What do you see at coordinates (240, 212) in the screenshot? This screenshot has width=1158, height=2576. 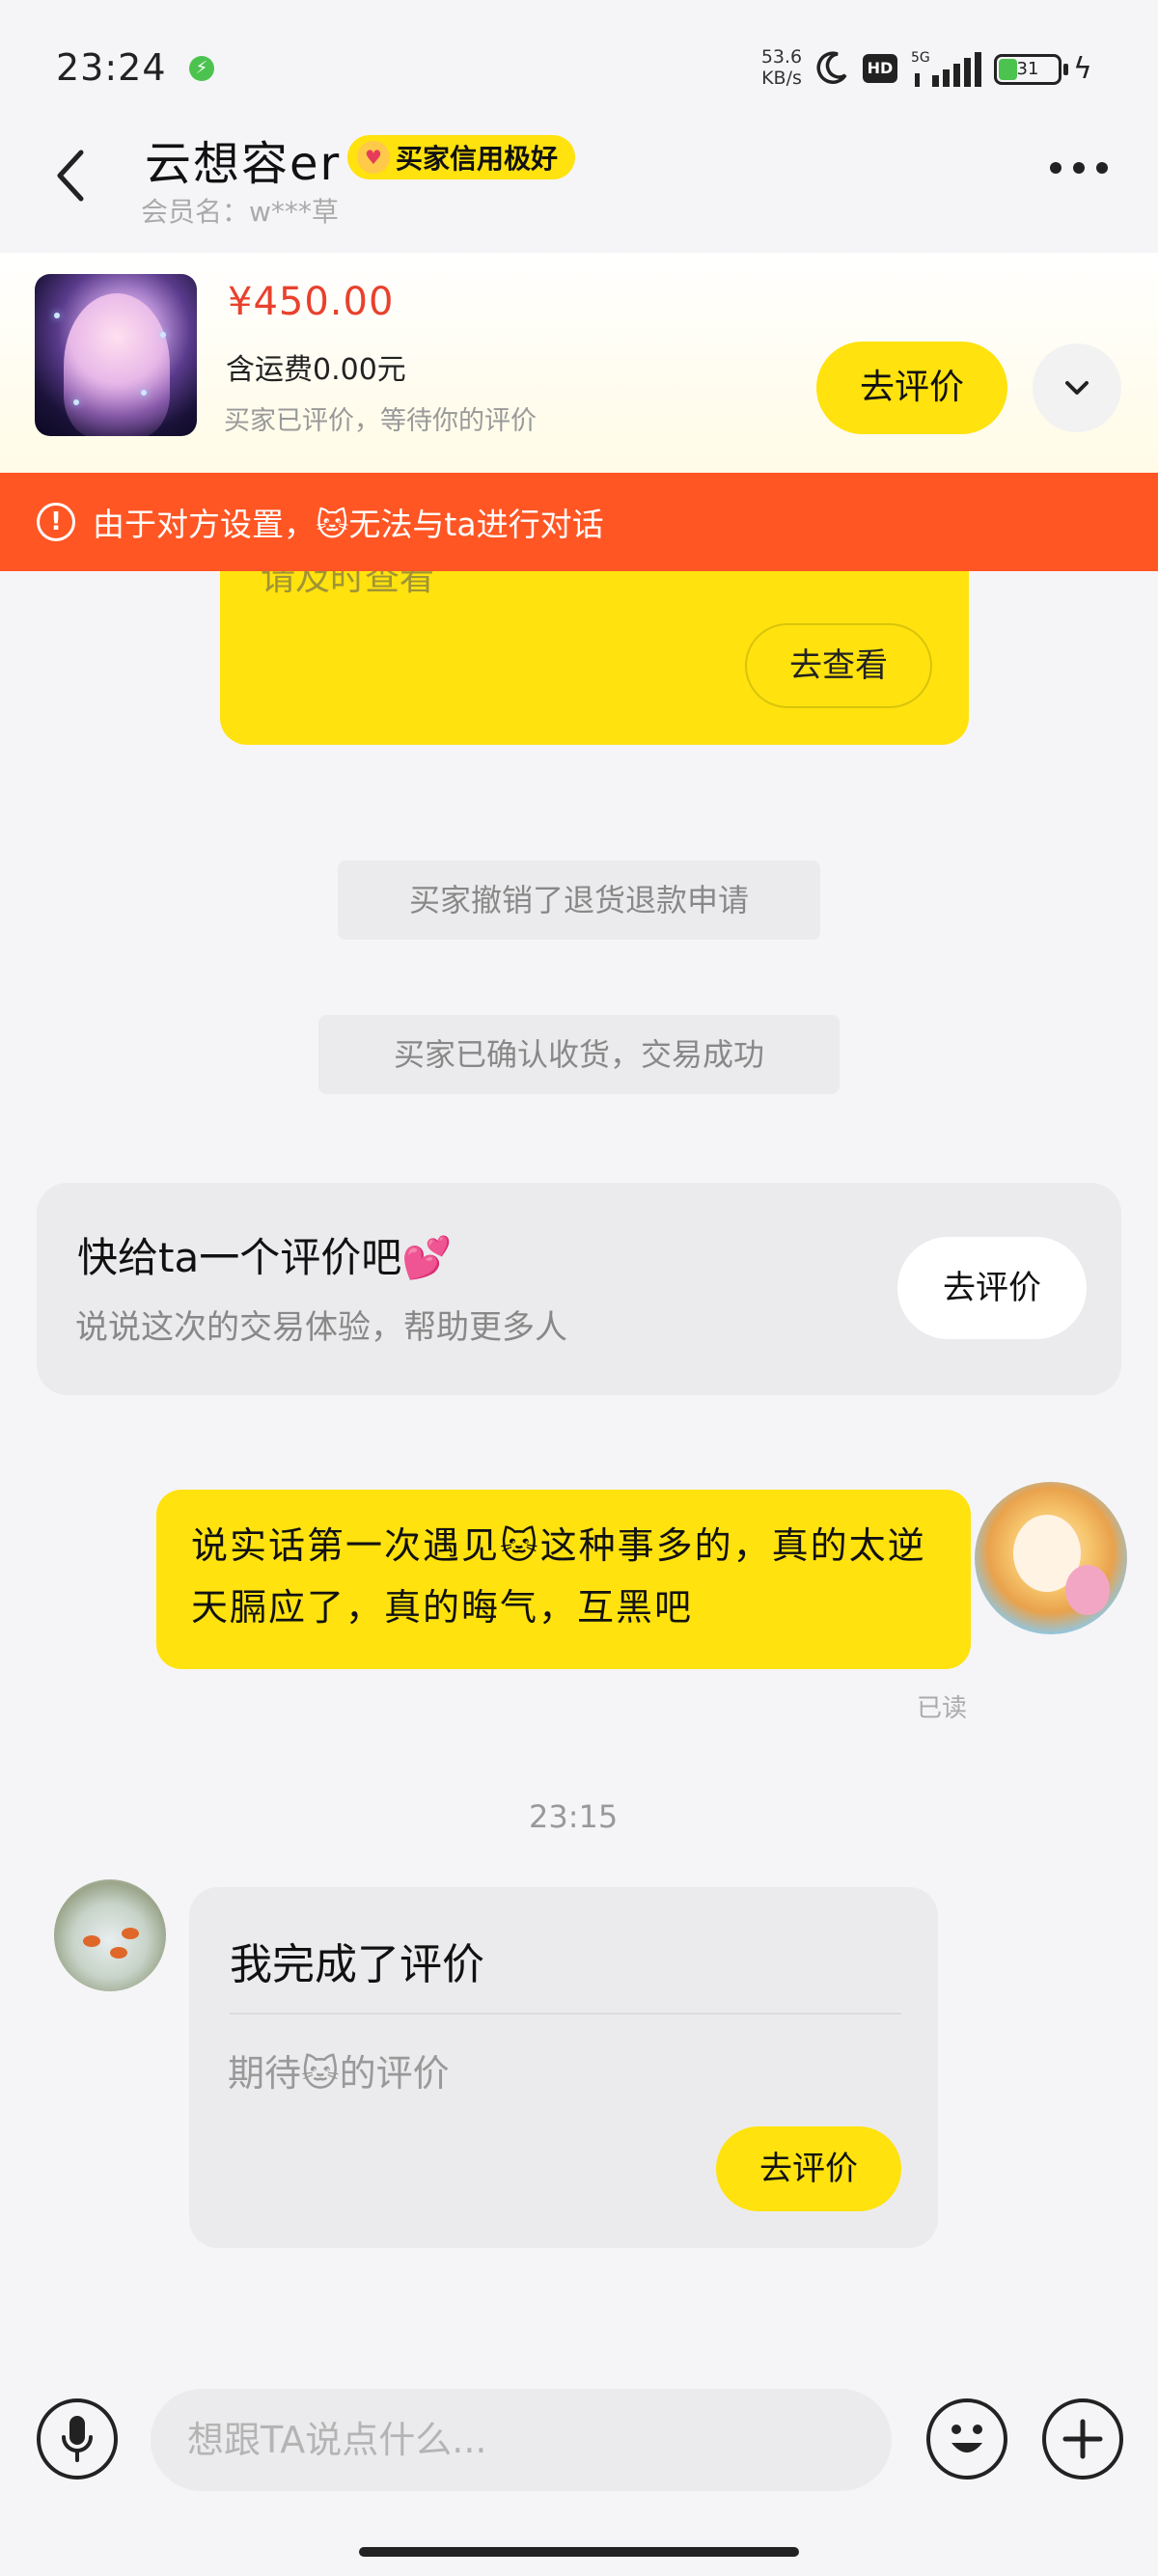 I see `member-name: 会员名：w***草` at bounding box center [240, 212].